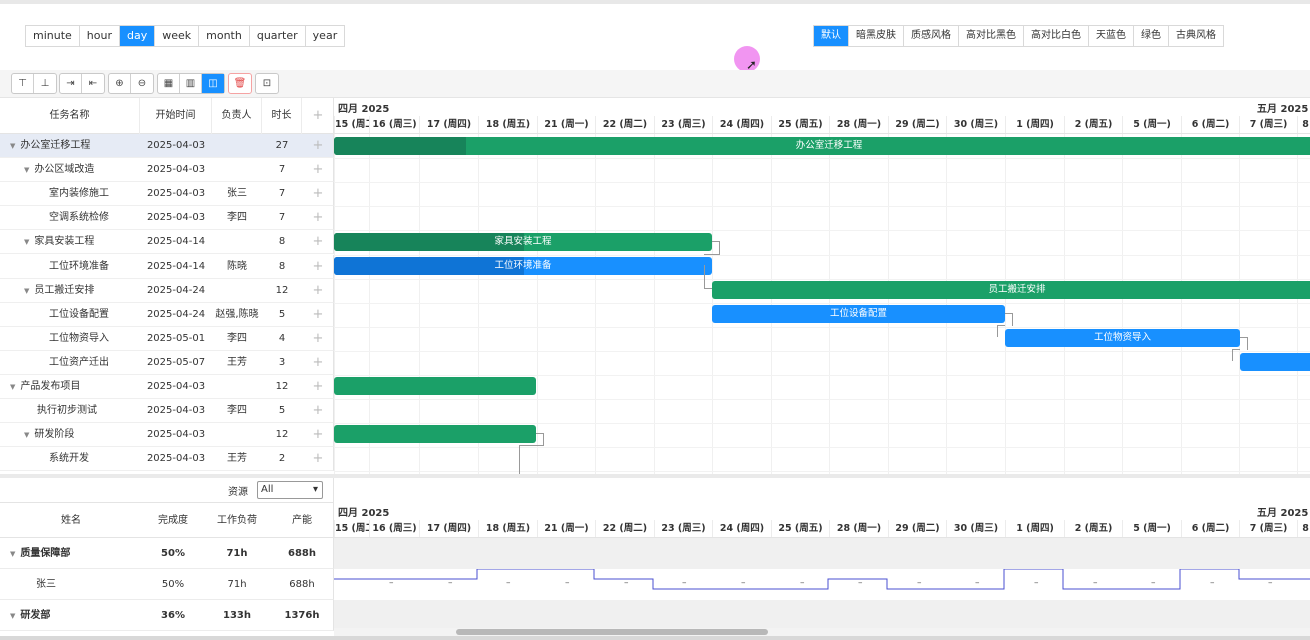 This screenshot has width=1310, height=640. Describe the element at coordinates (822, 632) in the screenshot. I see `horizontal-scrollbar` at that location.